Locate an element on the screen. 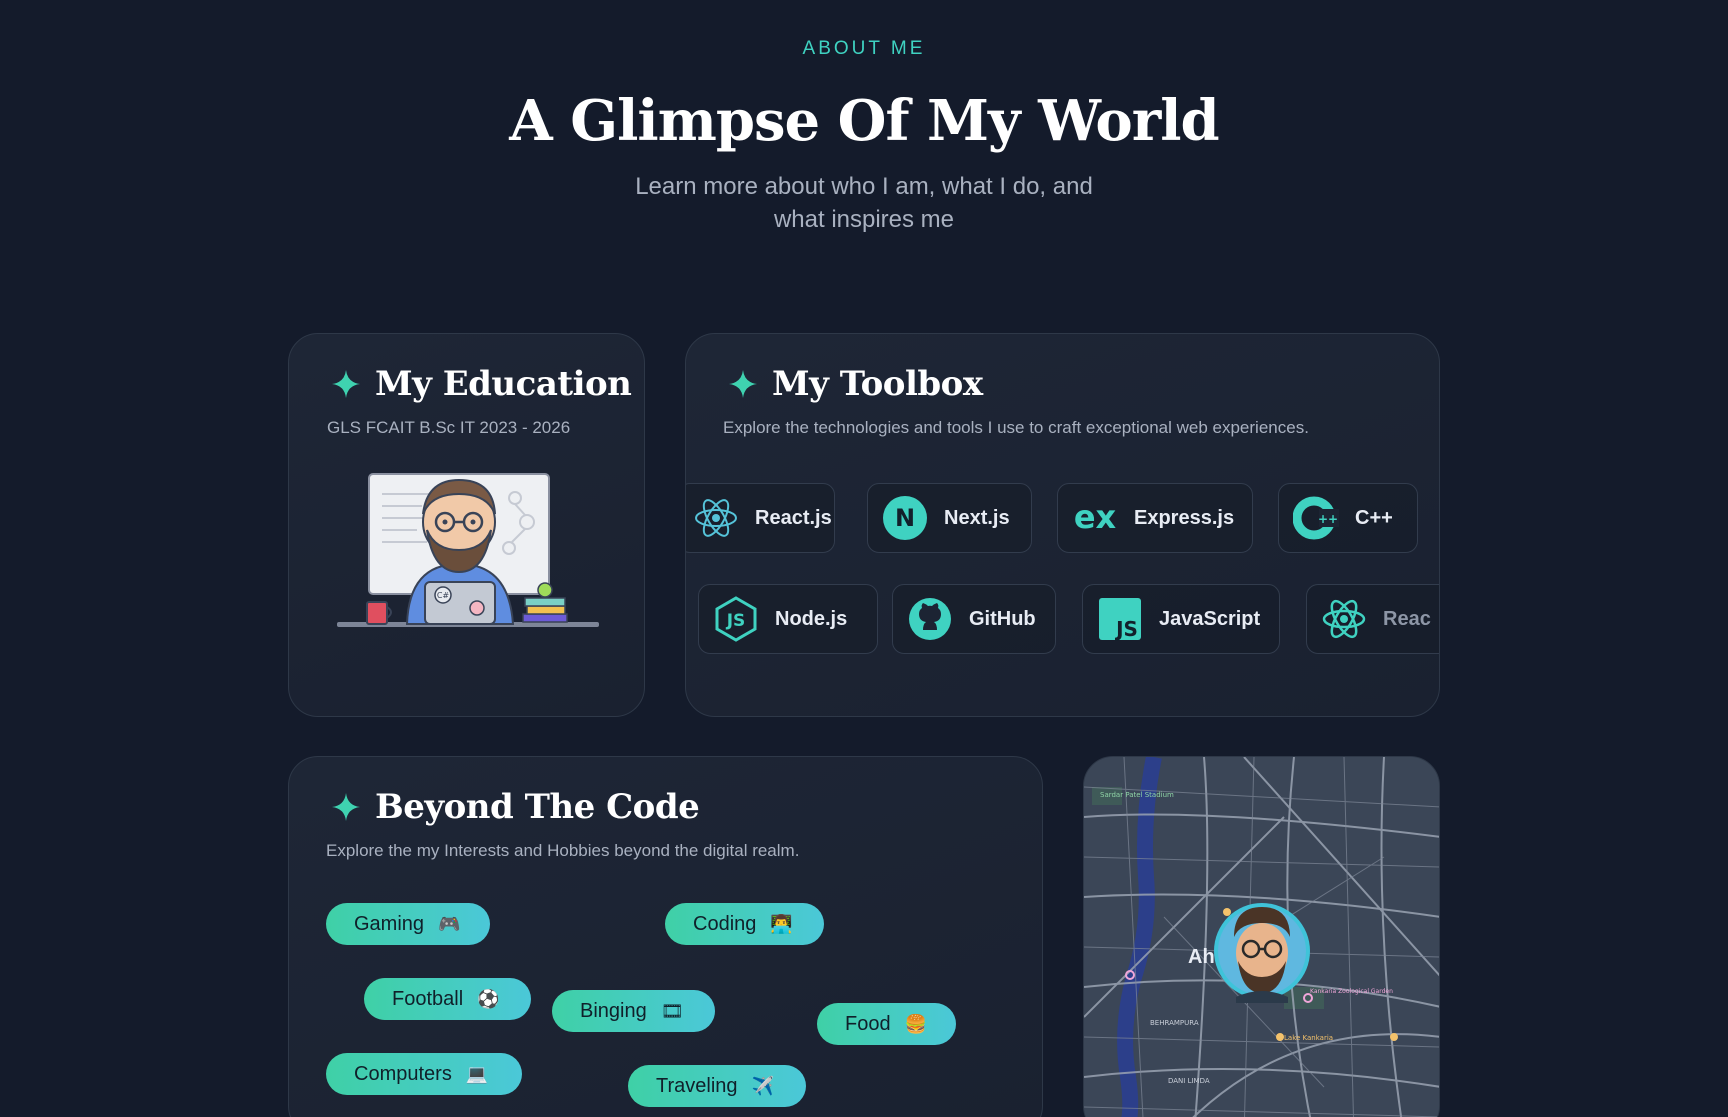 The image size is (1728, 1117). tool-chip-react-repeat: Reac is located at coordinates (1372, 619).